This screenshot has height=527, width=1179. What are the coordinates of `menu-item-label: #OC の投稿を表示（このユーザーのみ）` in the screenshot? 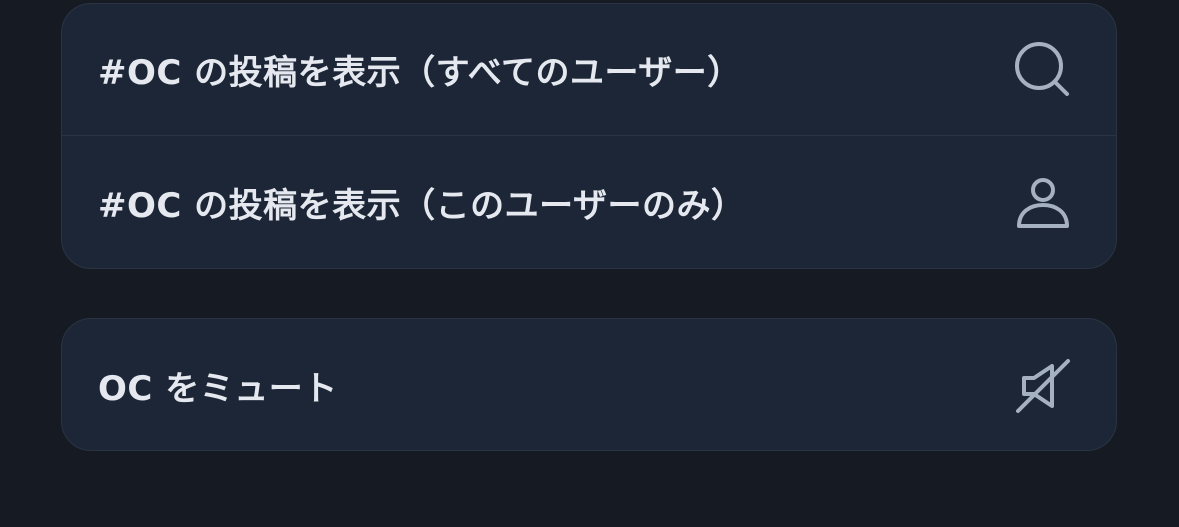 It's located at (422, 206).